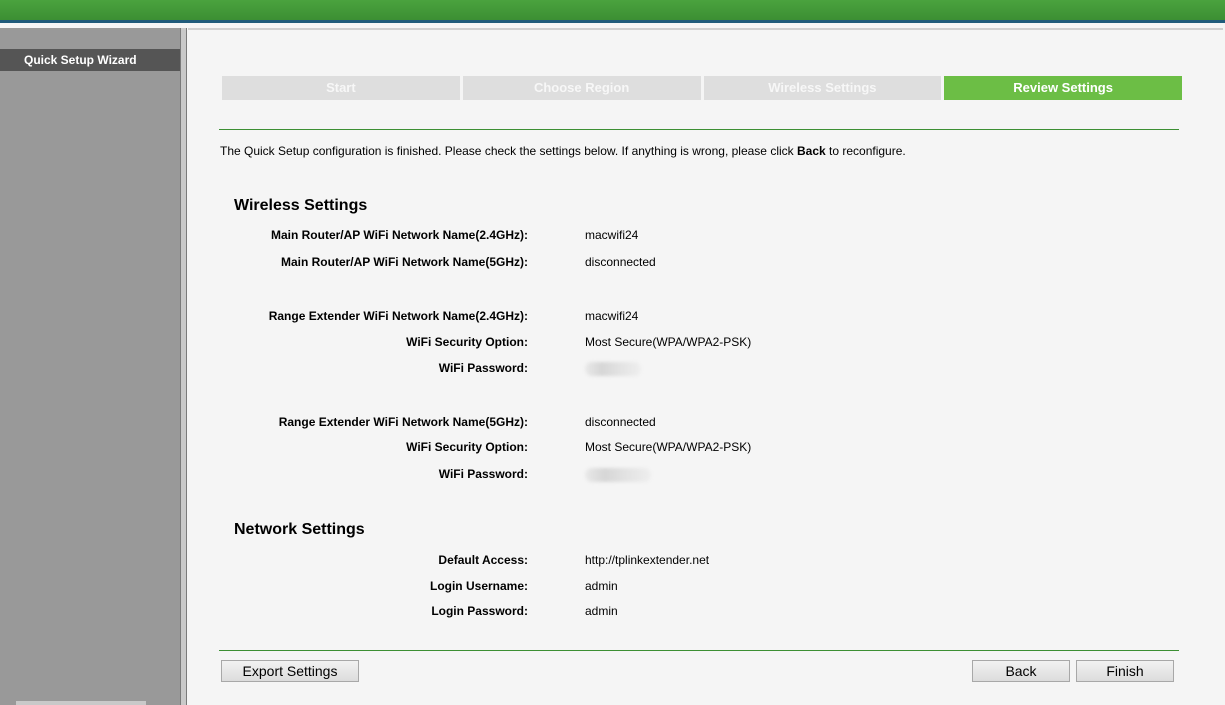 The height and width of the screenshot is (705, 1225). I want to click on sidebar: Quick Setup Wizard, so click(90, 366).